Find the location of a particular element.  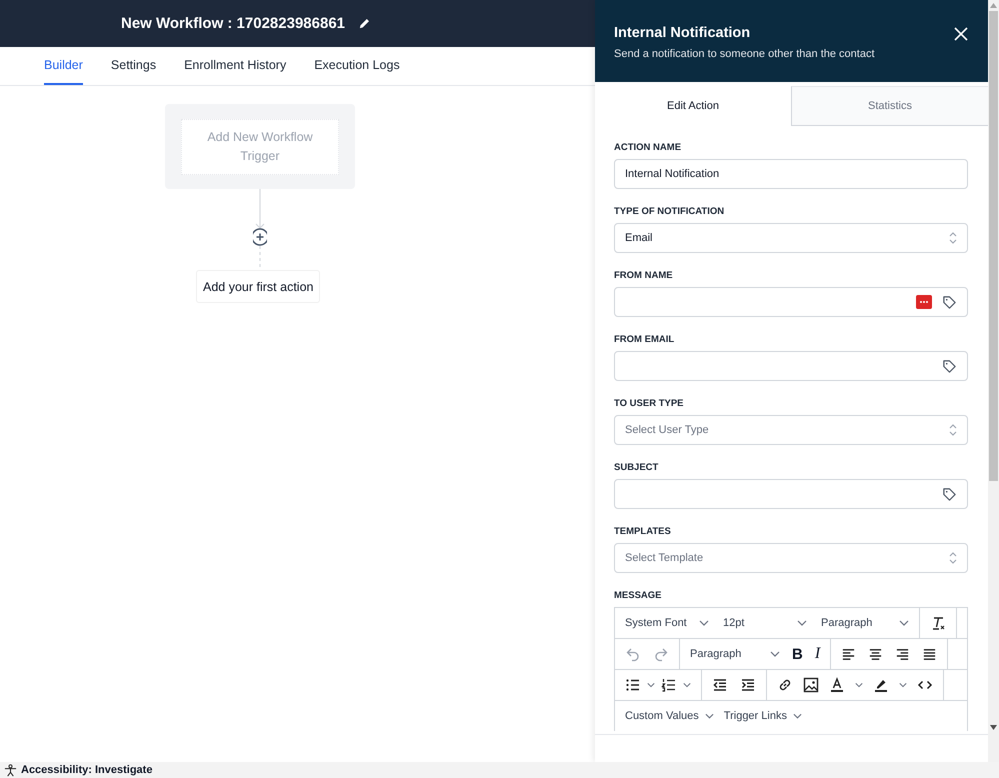

italic-button: I is located at coordinates (817, 654).